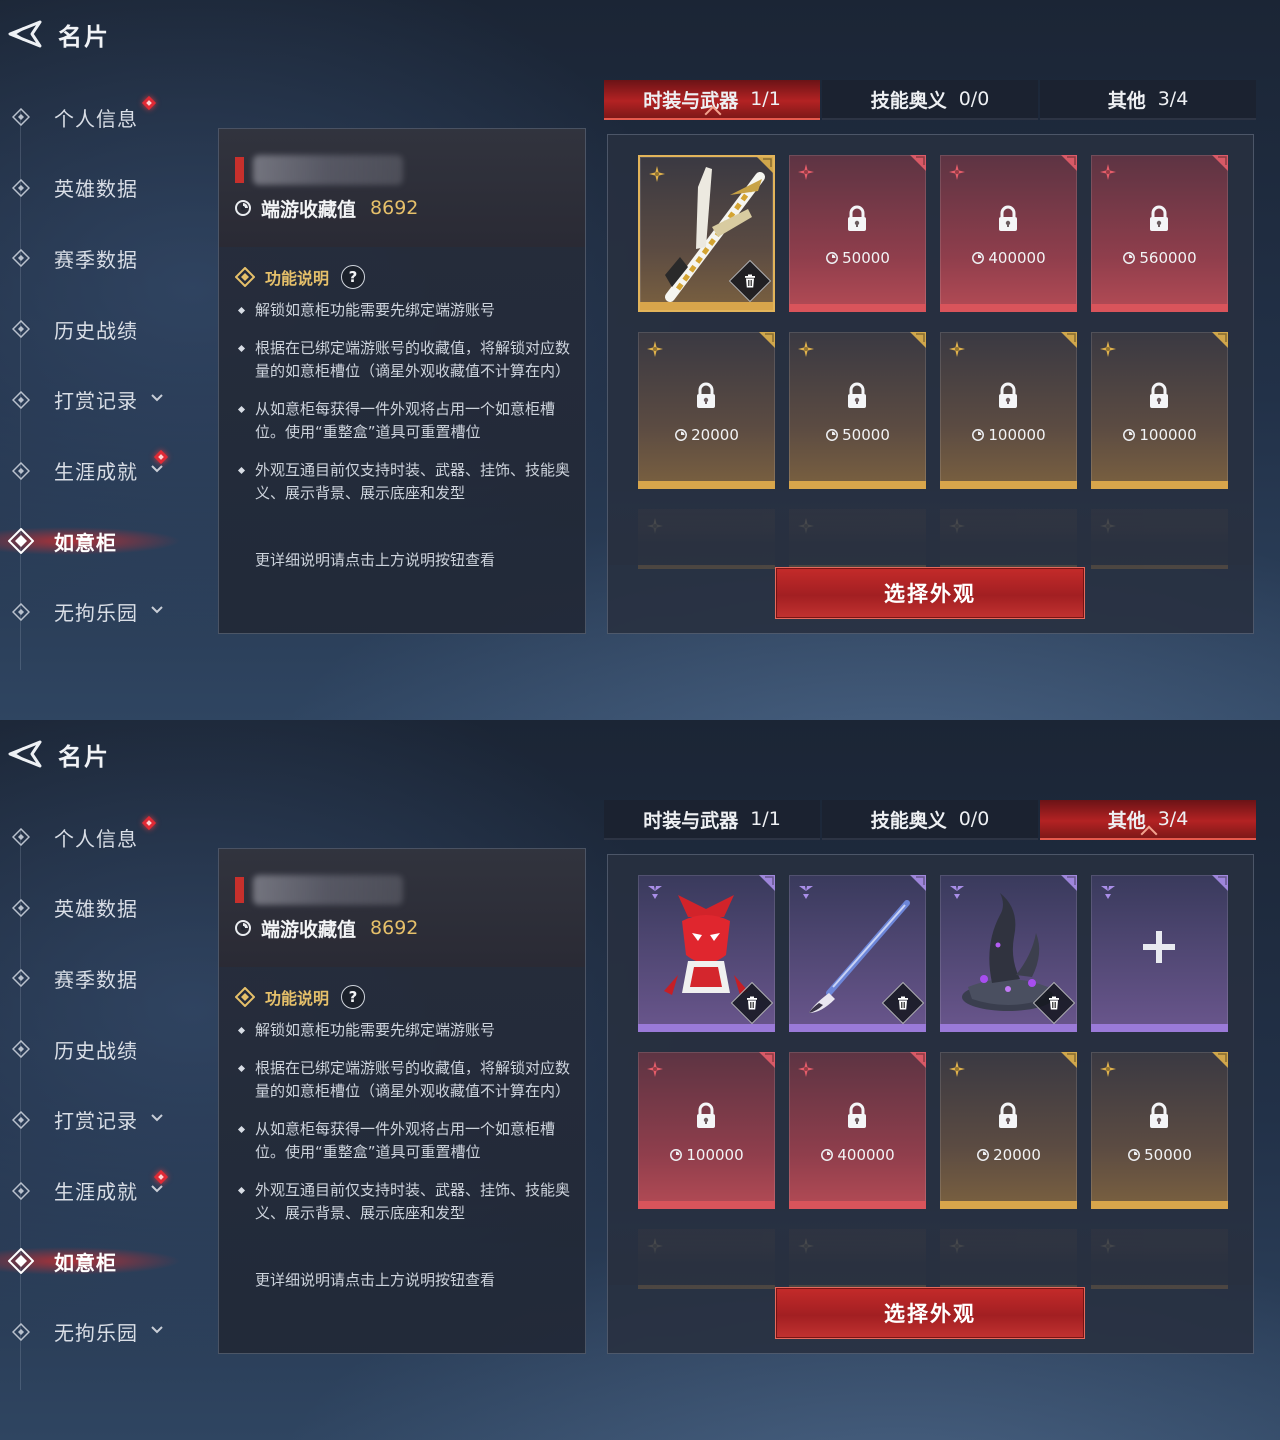  I want to click on sidebar-item-label: 生涯成就, so click(96, 472).